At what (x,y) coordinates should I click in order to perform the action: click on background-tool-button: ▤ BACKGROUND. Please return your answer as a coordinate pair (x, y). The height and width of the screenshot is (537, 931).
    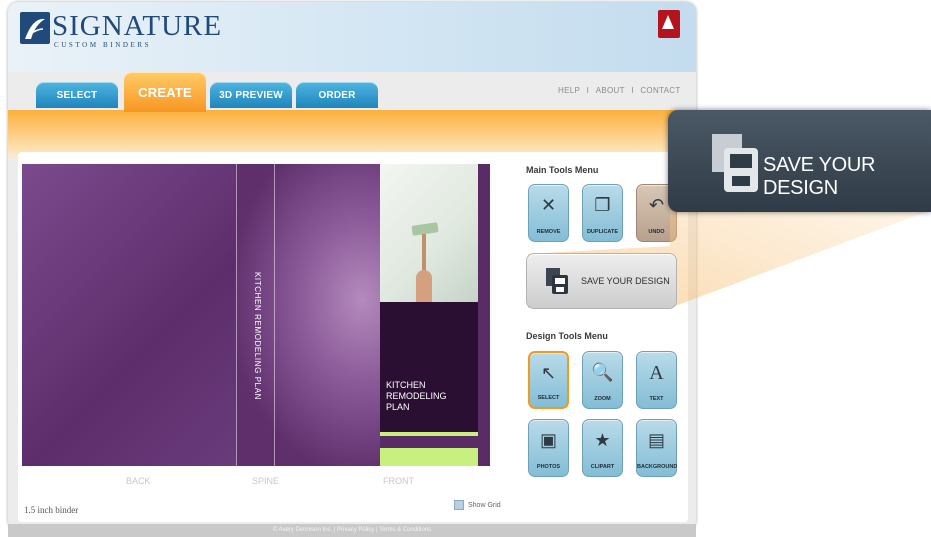
    Looking at the image, I should click on (656, 448).